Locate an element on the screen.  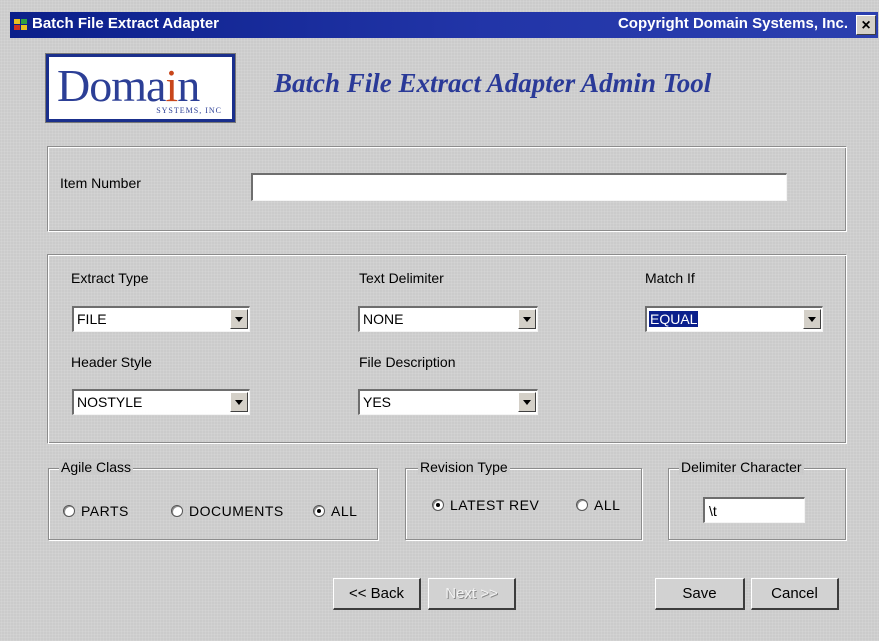
radio-revision-latest: LATEST REV is located at coordinates (485, 505).